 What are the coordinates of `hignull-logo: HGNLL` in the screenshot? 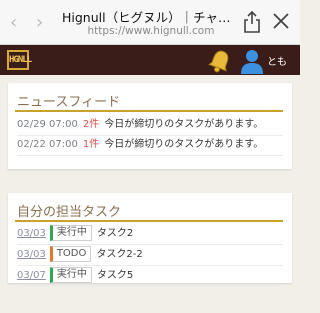 It's located at (19, 60).